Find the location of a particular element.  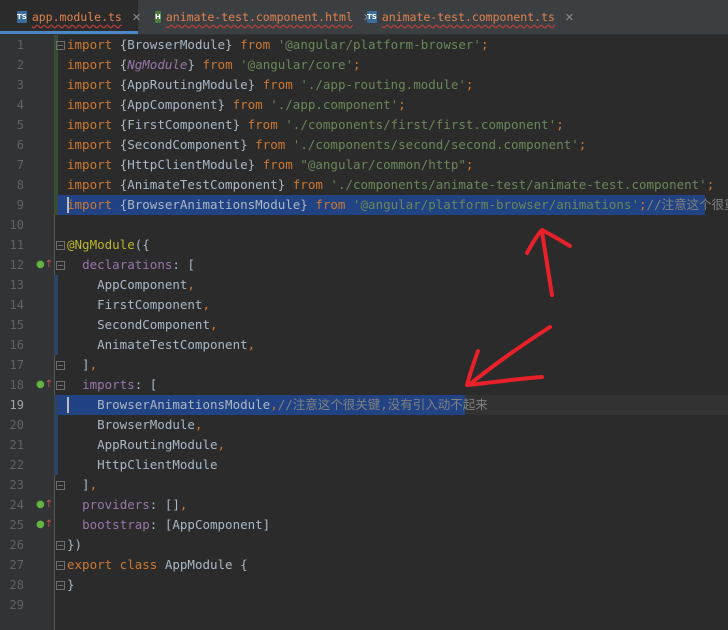

code-token: '@angular/core' is located at coordinates (297, 64).